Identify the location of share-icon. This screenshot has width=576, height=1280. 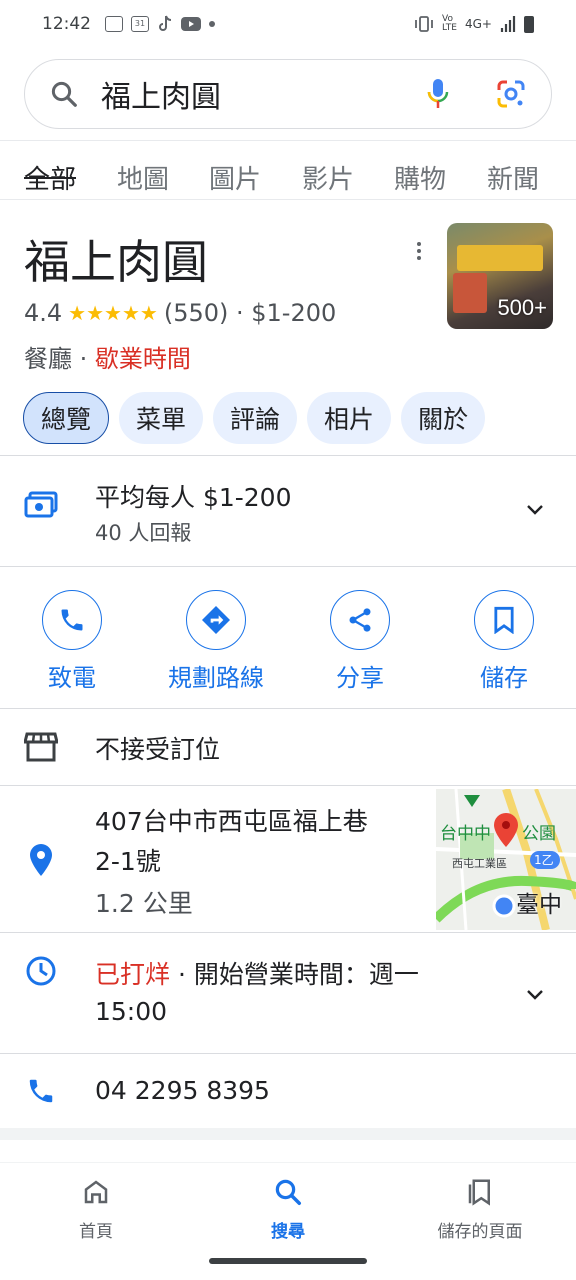
(360, 620).